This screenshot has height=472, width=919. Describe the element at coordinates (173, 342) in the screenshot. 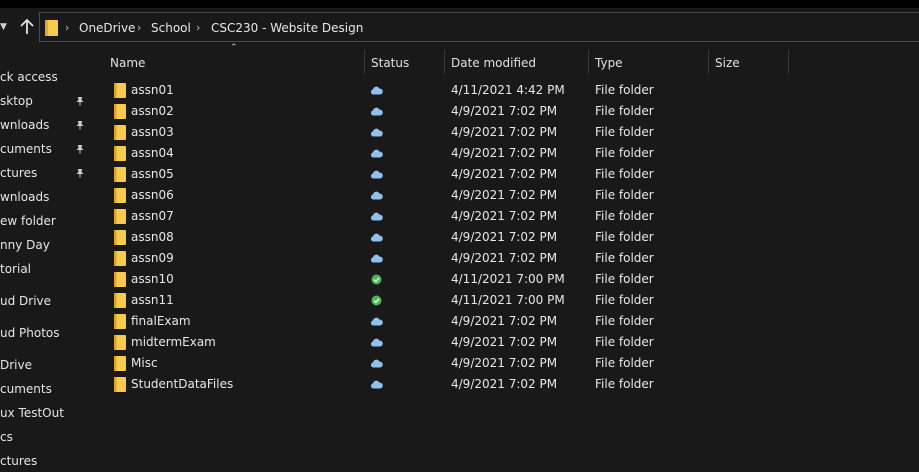

I see `file-name: midtermExam` at that location.